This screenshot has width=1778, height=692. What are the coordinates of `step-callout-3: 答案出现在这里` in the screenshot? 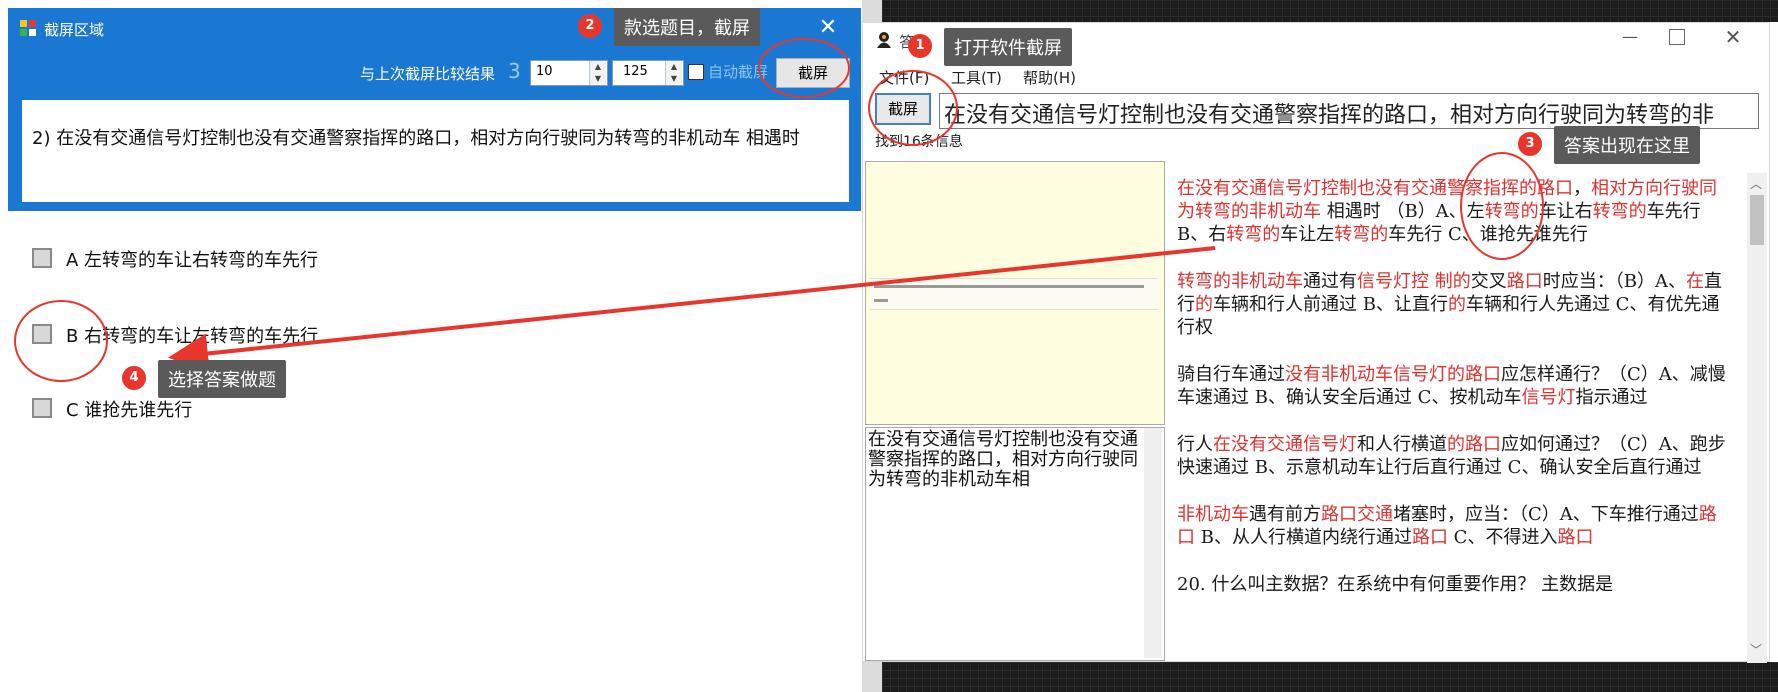 It's located at (1627, 145).